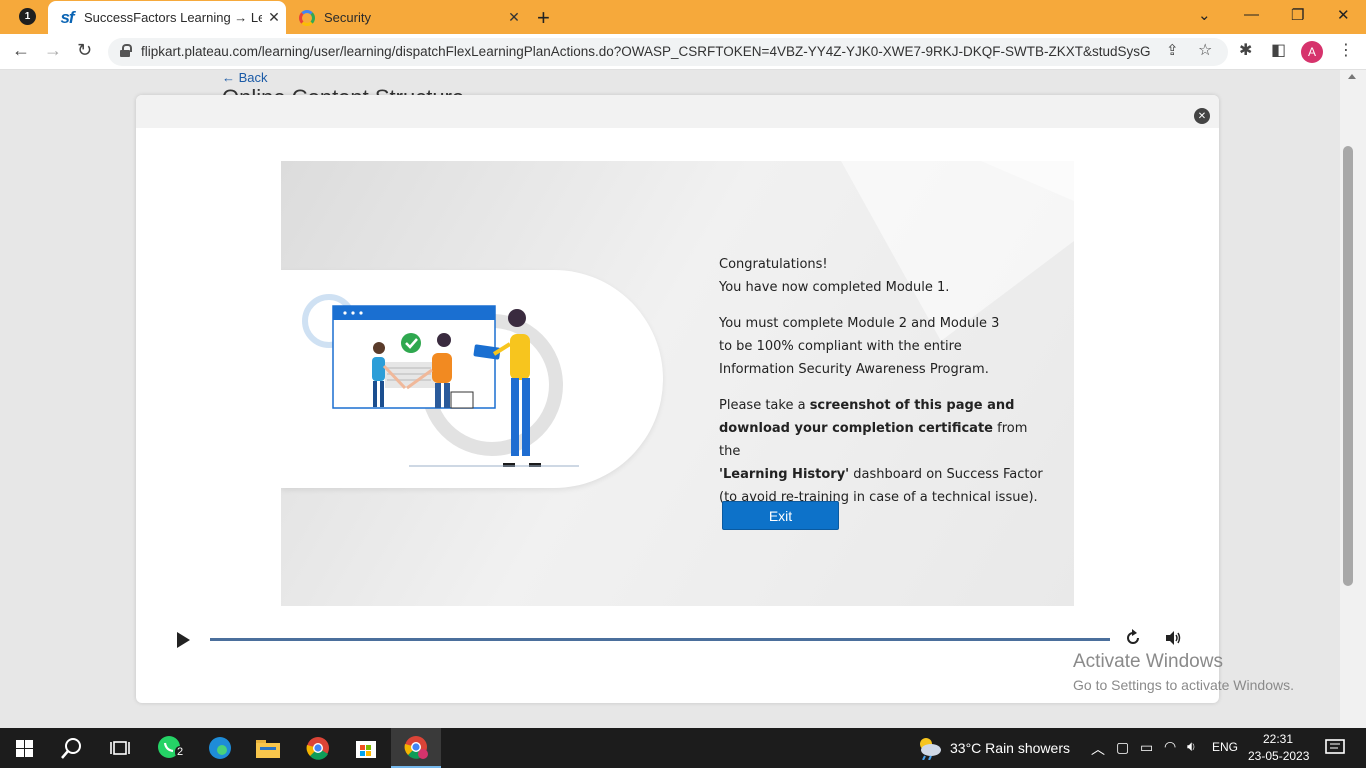  I want to click on progress-bar, so click(660, 639).